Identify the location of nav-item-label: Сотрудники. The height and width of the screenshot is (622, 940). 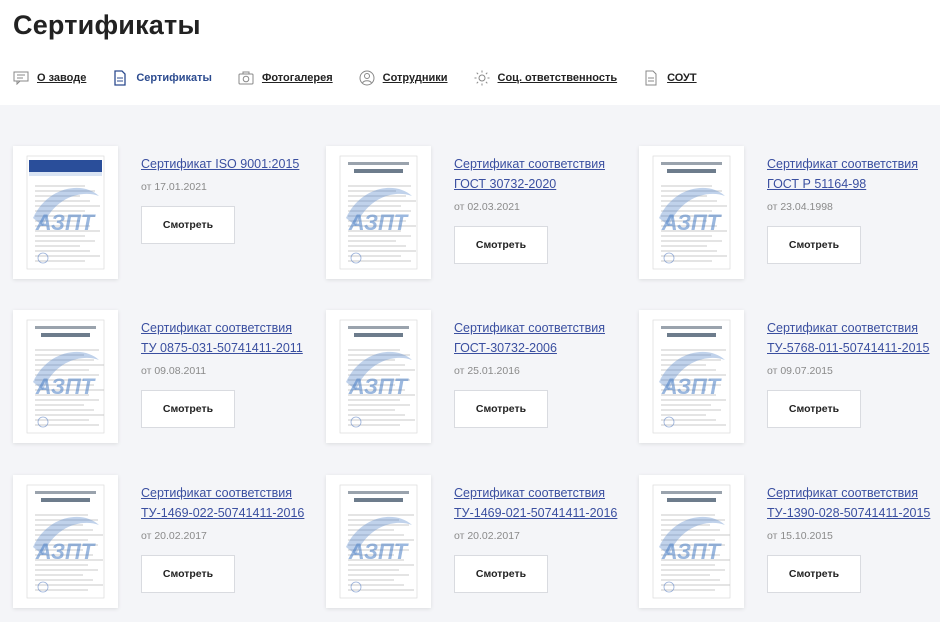
(415, 78).